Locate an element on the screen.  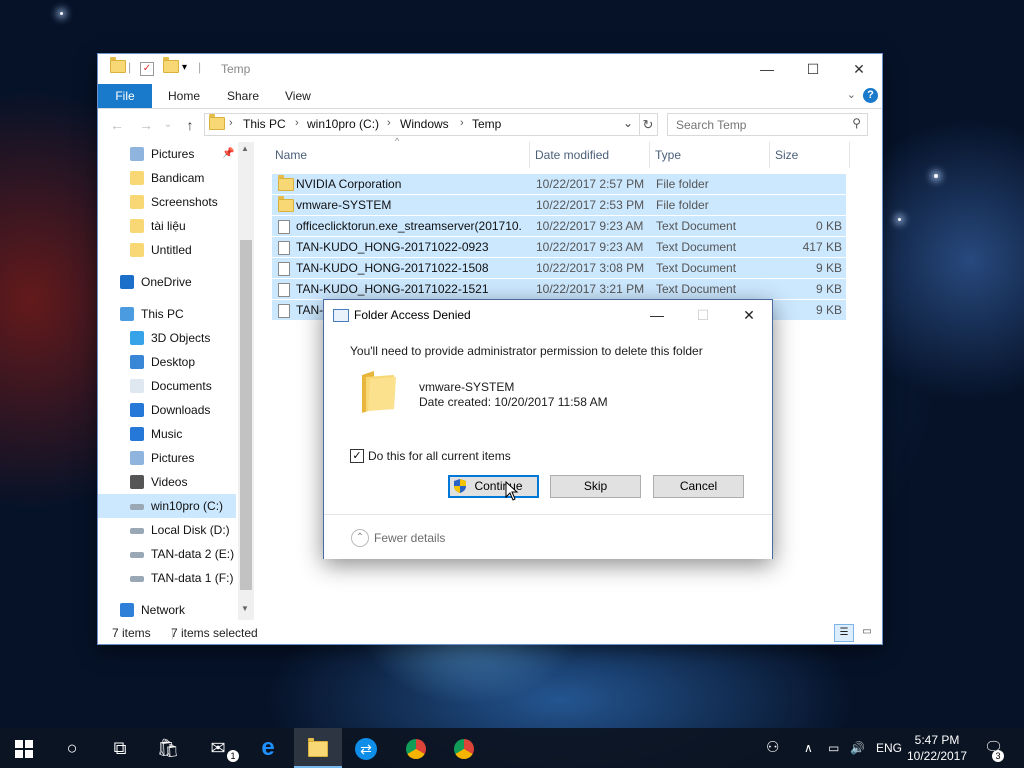
breadcrumb-windows: Windows is located at coordinates (424, 124).